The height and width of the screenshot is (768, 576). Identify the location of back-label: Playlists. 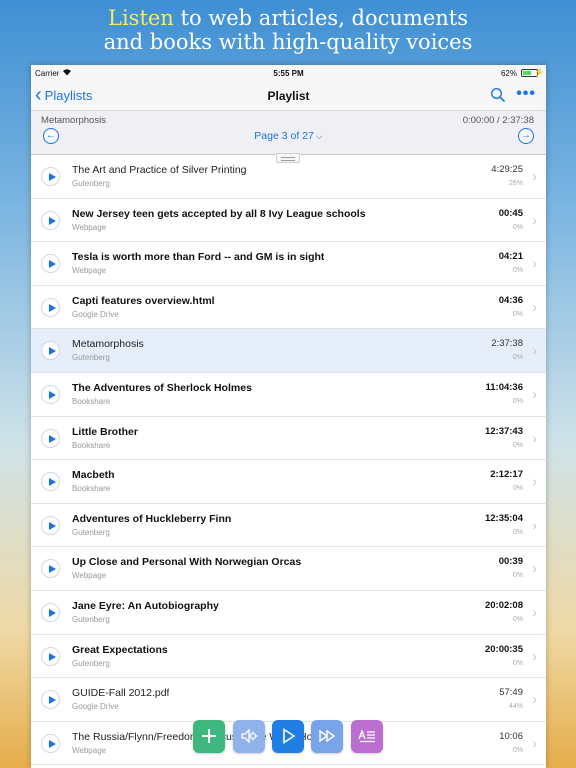
(68, 95).